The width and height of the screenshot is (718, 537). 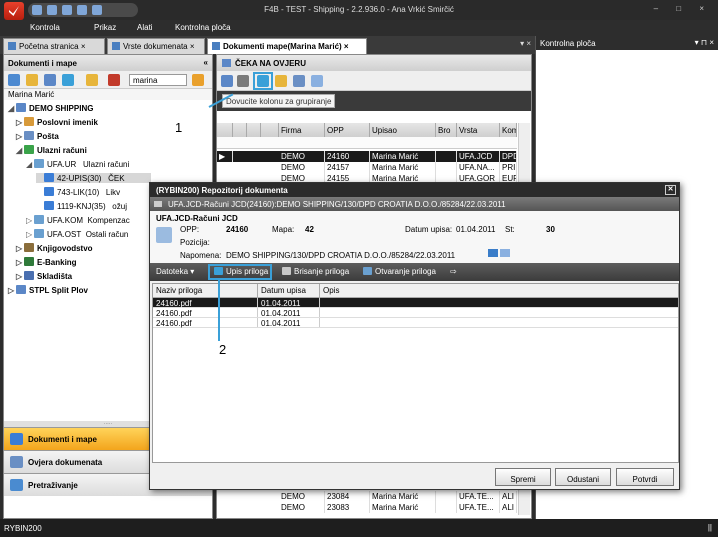 I want to click on warehouse-icon, so click(x=29, y=275).